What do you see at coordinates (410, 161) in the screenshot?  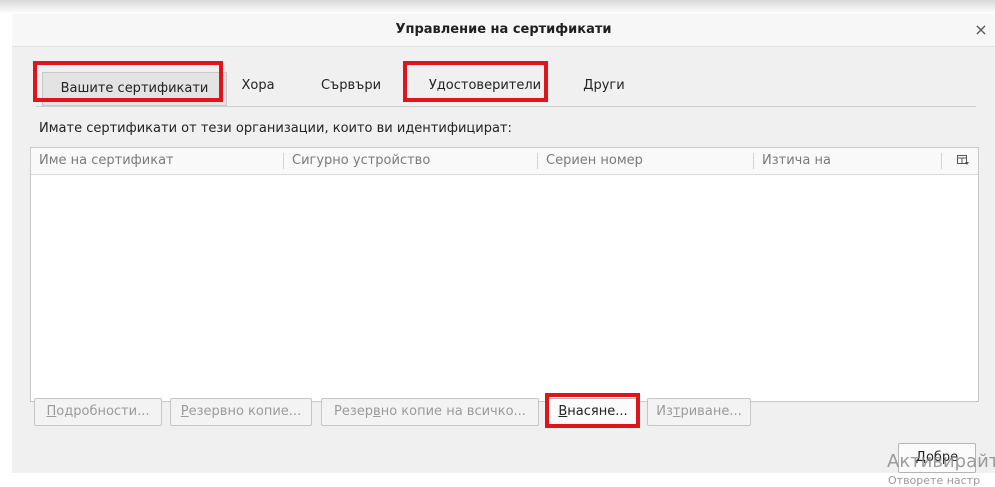 I see `column-header-device: Сигурно устройство` at bounding box center [410, 161].